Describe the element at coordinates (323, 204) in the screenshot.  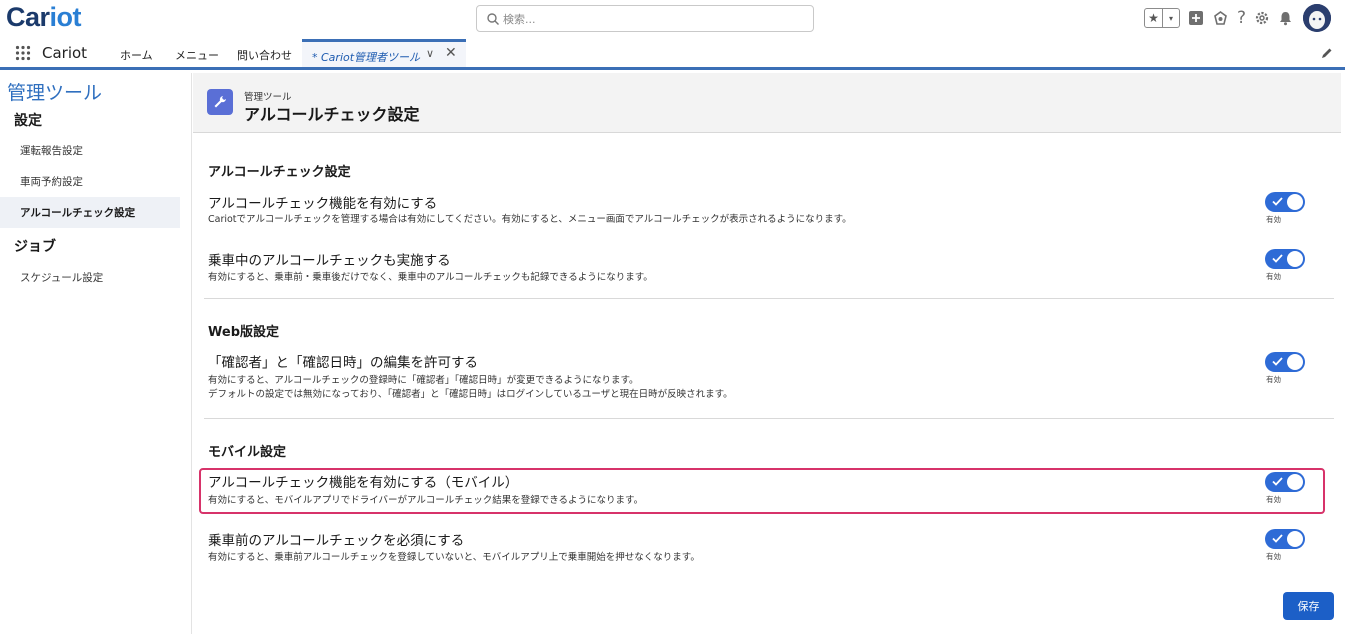
I see `setting-label-enable-alcohol-check: アルコールチェック機能を有効にする` at that location.